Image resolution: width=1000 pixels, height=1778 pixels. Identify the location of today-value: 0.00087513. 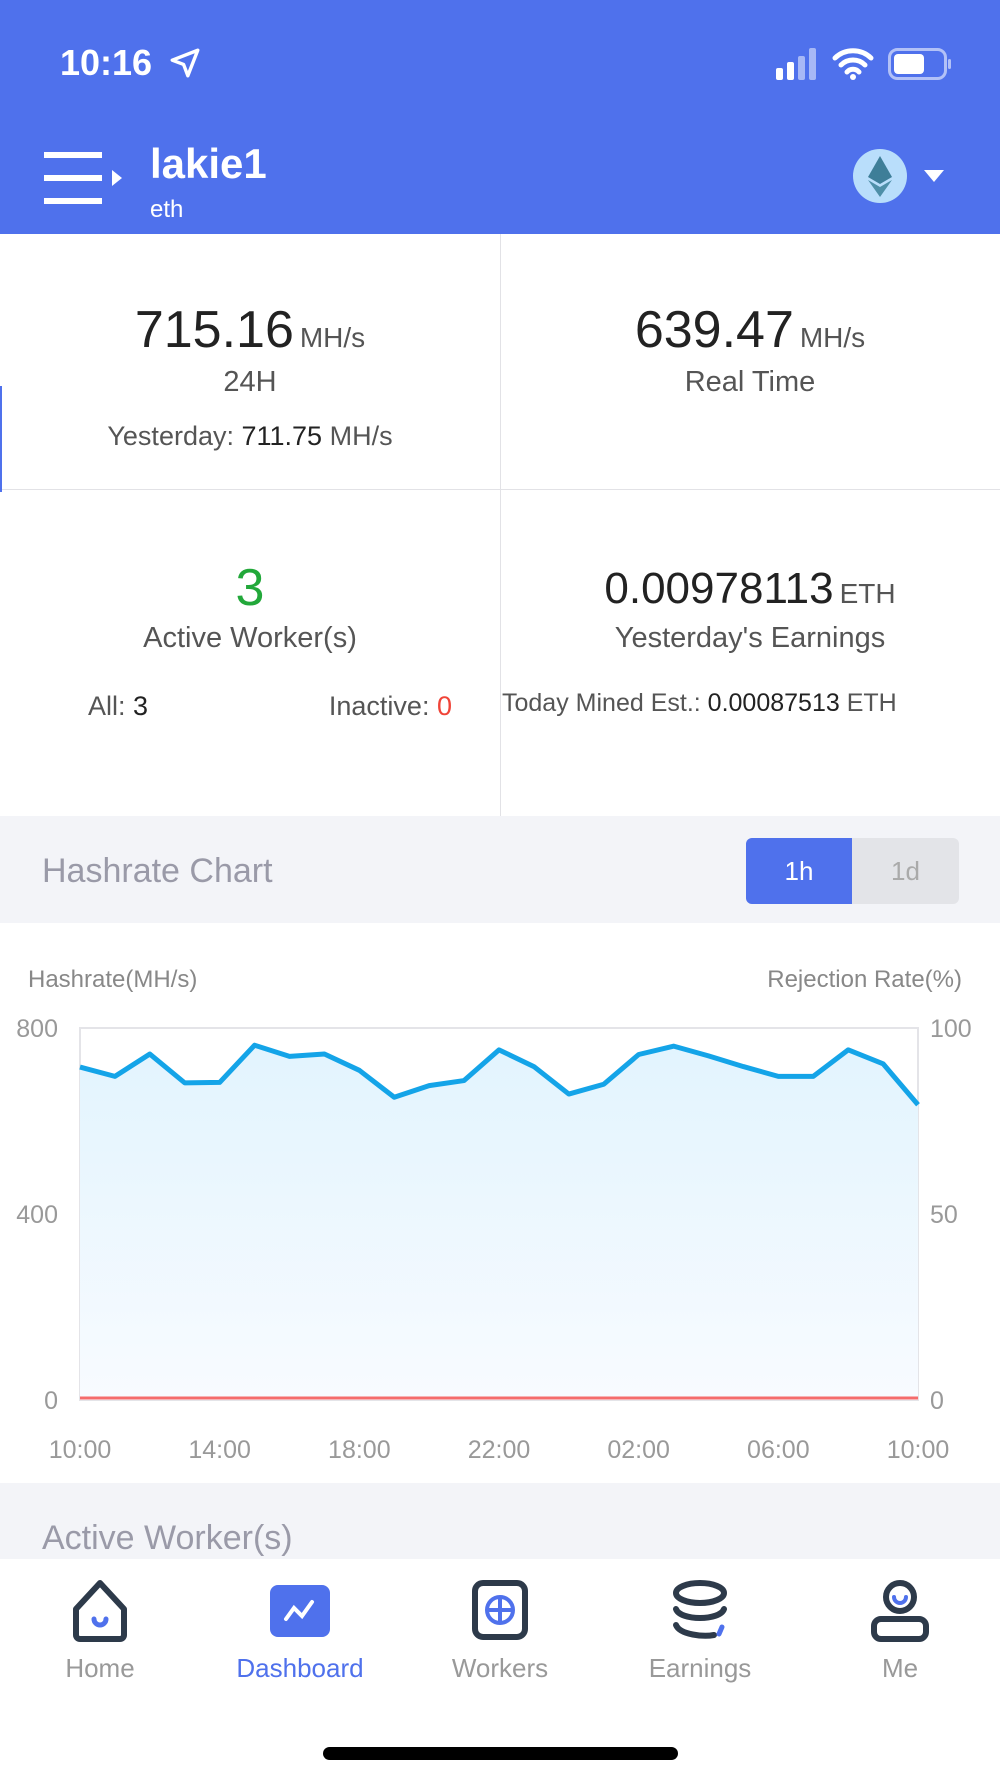
(773, 703).